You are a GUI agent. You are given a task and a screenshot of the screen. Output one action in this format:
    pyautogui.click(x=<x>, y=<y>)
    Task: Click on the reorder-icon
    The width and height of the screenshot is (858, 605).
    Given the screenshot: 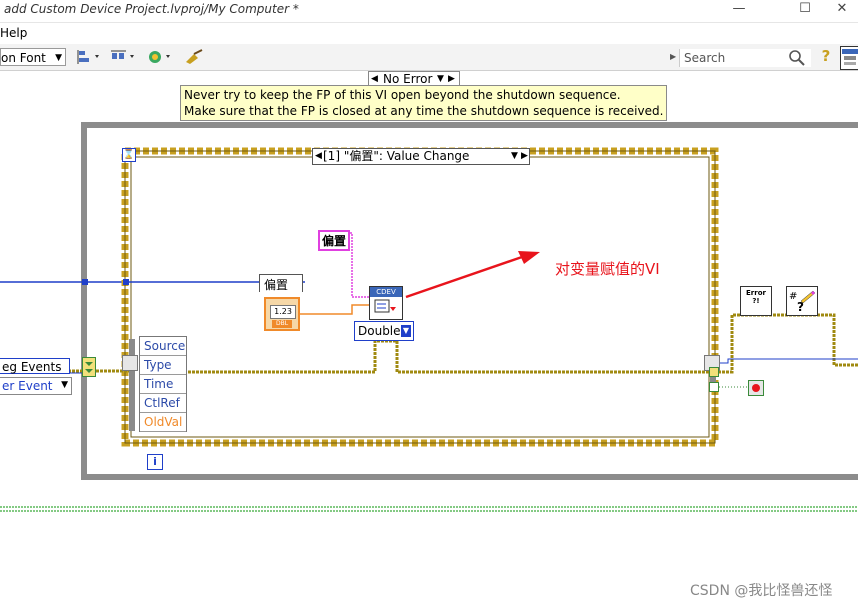 What is the action you would take?
    pyautogui.click(x=160, y=57)
    